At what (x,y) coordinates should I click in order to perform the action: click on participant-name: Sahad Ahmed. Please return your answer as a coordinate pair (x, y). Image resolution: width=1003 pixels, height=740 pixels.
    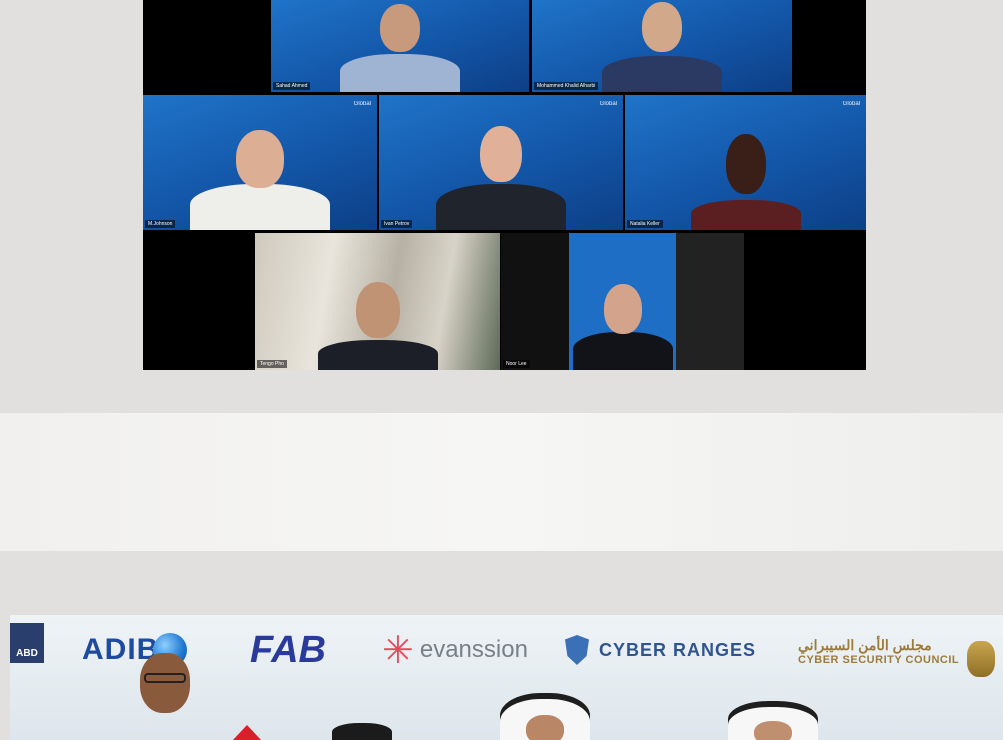
    Looking at the image, I should click on (292, 86).